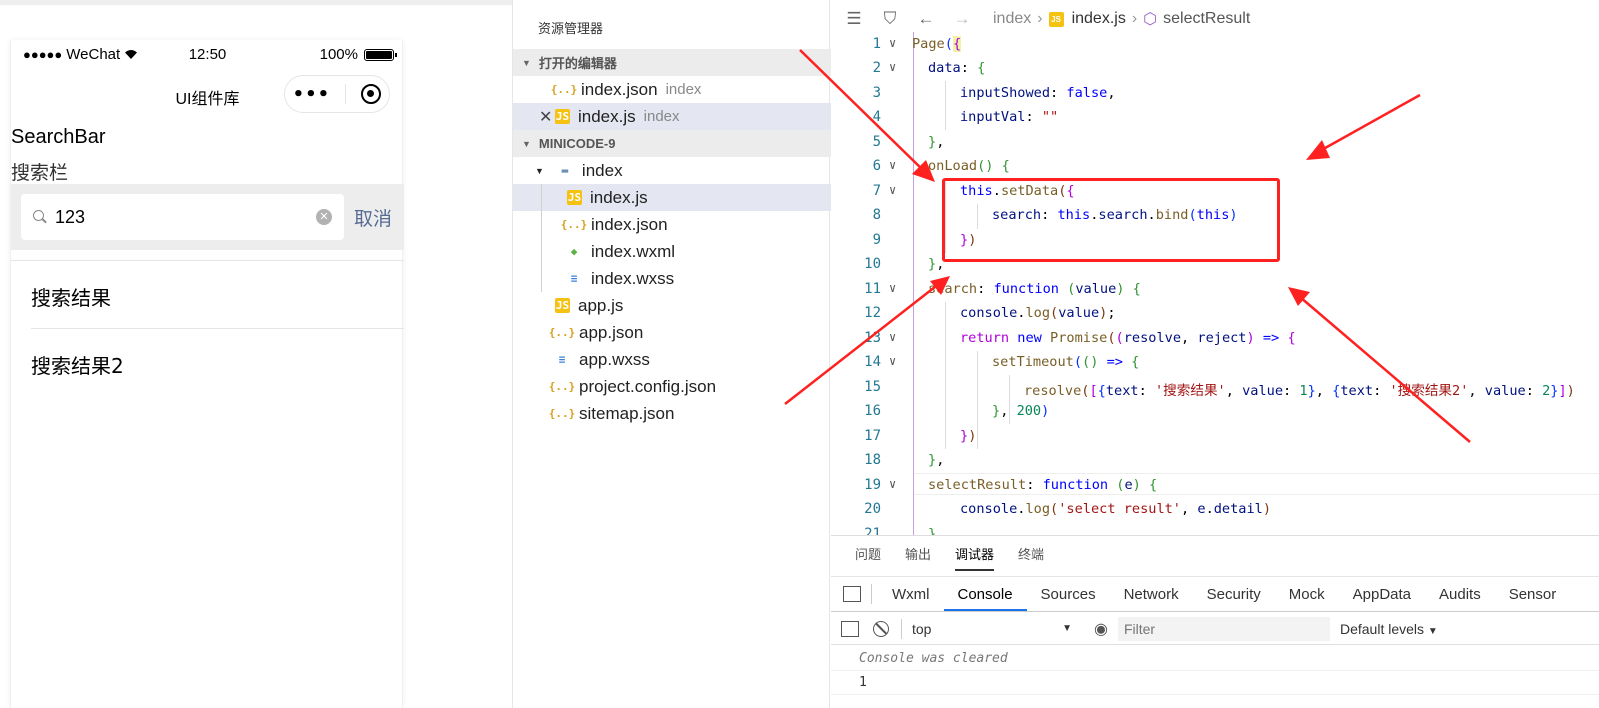 This screenshot has width=1599, height=708. I want to click on more-icon: •••, so click(312, 94).